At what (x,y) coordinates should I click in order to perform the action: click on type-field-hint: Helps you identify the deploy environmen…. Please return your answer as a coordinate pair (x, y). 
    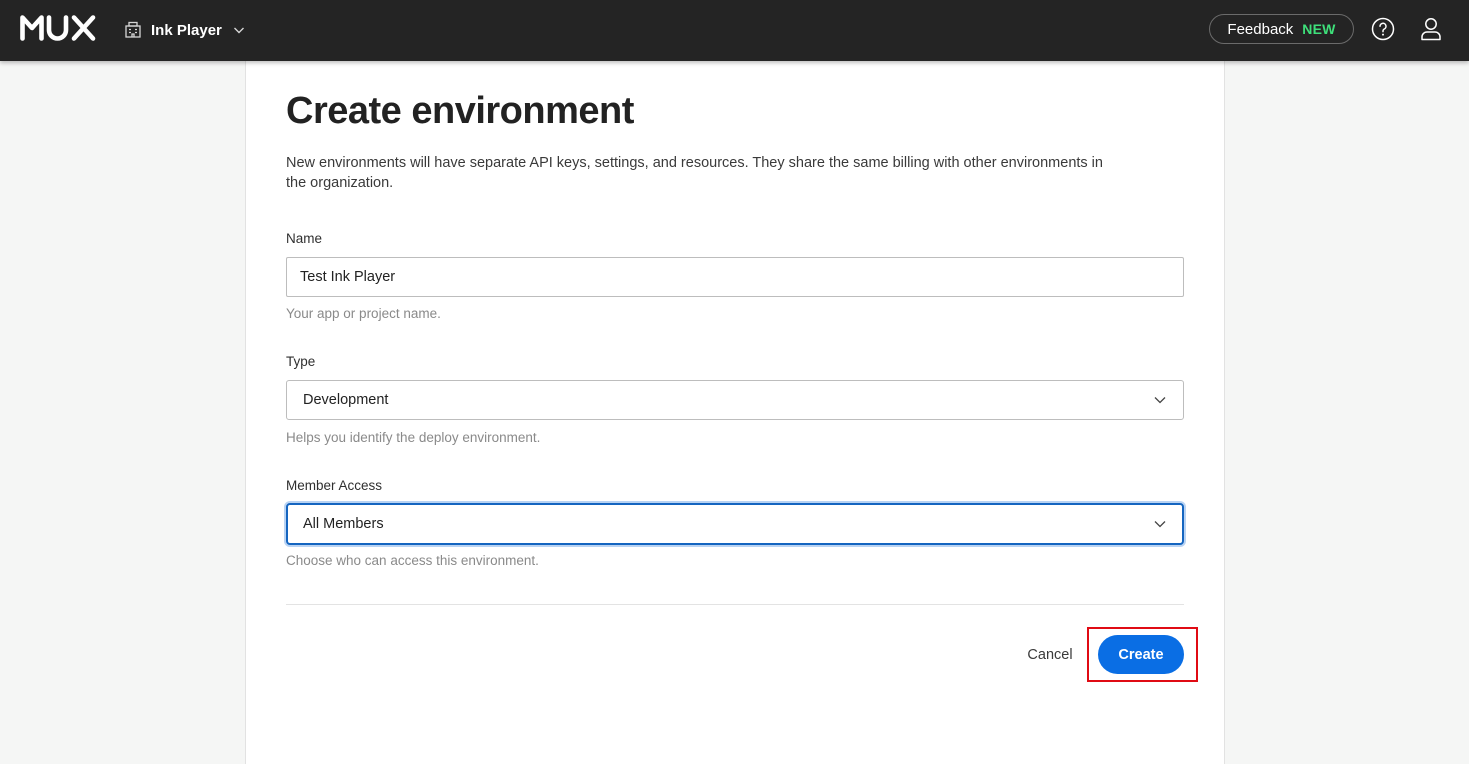
    Looking at the image, I should click on (413, 437).